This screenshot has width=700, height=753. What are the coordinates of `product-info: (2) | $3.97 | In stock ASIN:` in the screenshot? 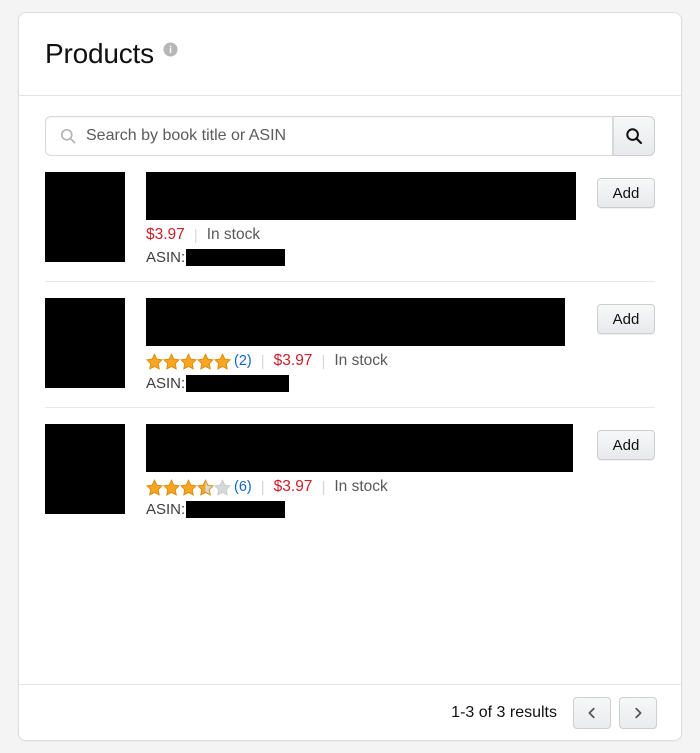 It's located at (363, 345).